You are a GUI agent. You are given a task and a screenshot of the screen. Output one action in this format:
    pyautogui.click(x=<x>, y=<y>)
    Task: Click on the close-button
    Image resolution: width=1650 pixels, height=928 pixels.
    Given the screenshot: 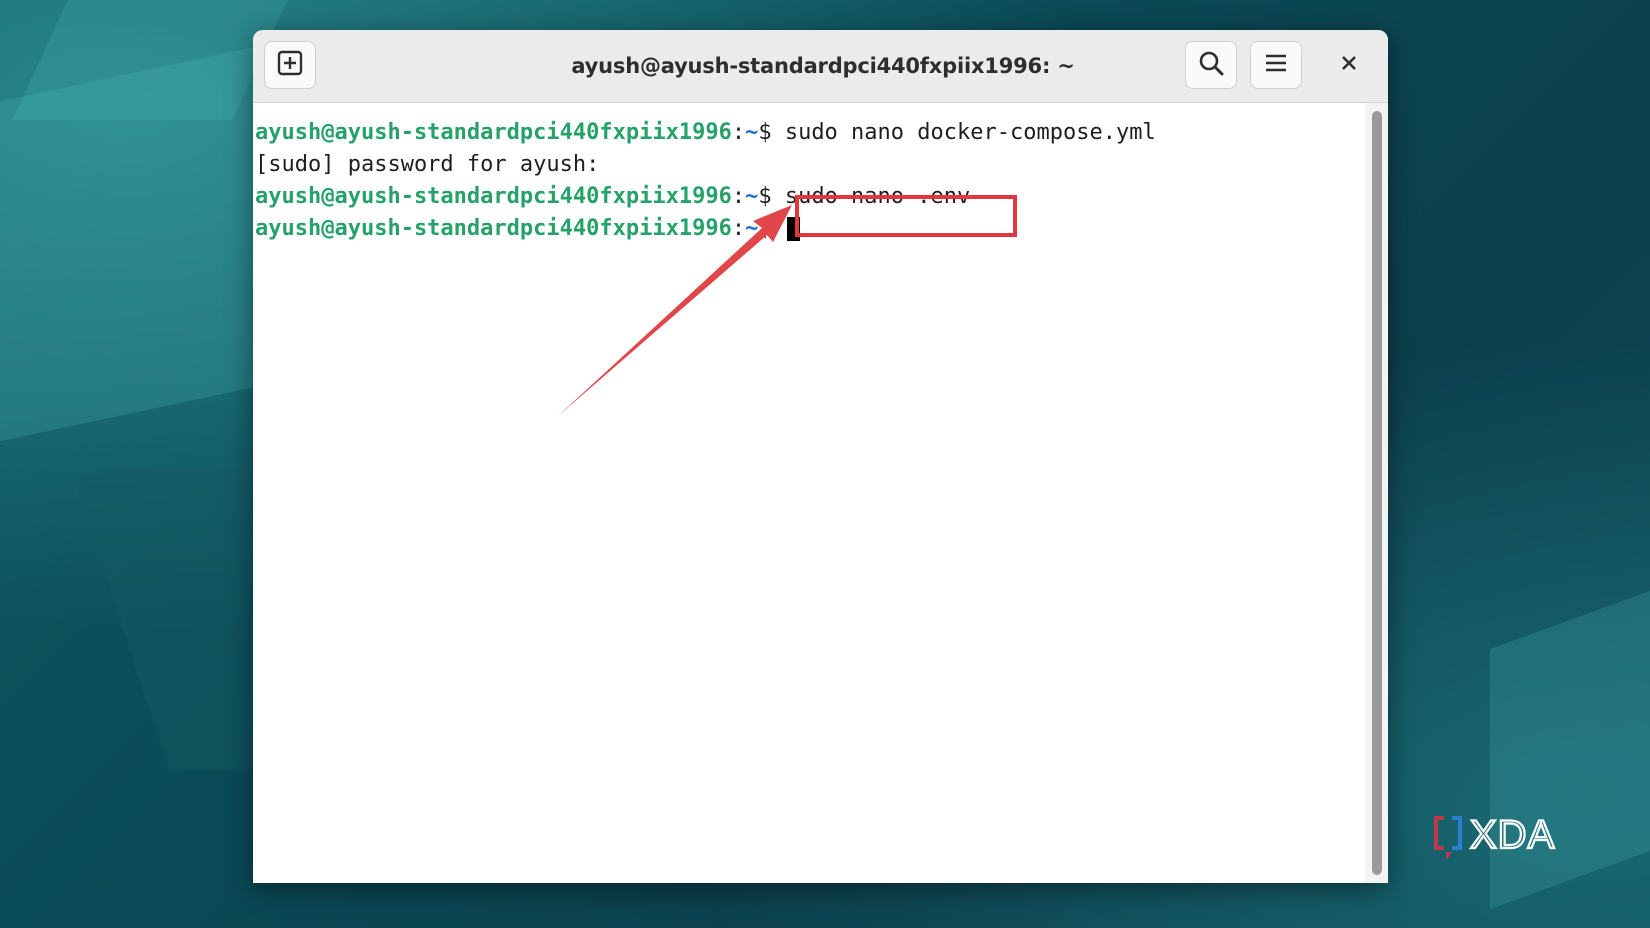 What is the action you would take?
    pyautogui.click(x=1349, y=65)
    